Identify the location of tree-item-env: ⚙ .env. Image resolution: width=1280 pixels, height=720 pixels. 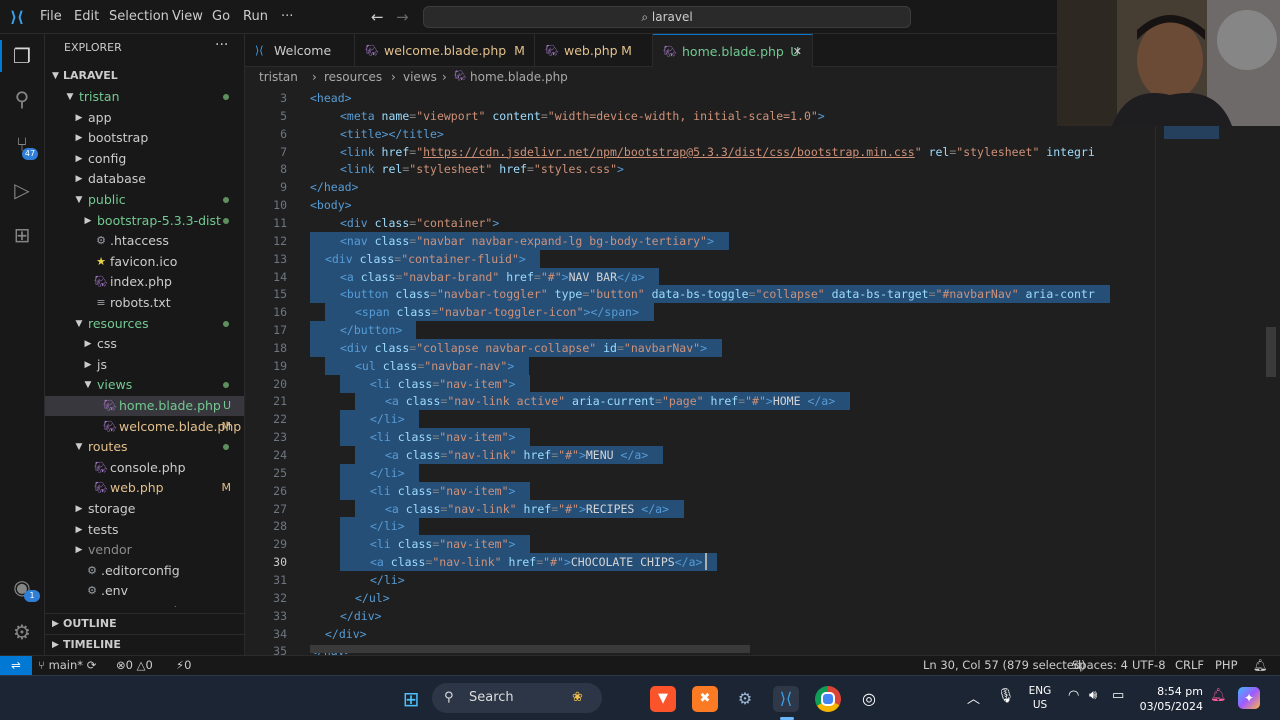
(144, 591).